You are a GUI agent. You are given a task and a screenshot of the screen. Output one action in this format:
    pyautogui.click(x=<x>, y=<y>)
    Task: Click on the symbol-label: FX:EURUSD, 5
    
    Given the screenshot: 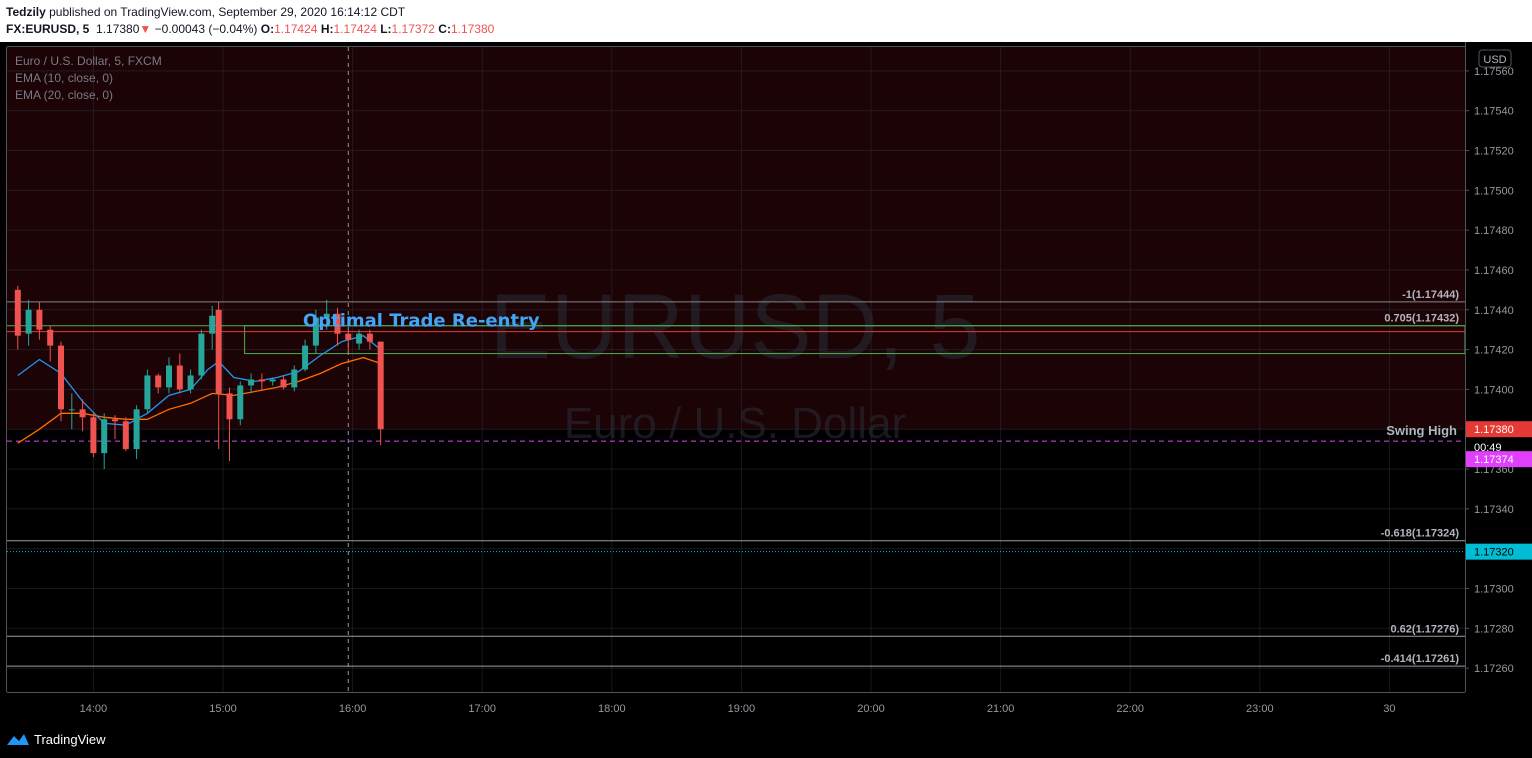 What is the action you would take?
    pyautogui.click(x=47, y=29)
    